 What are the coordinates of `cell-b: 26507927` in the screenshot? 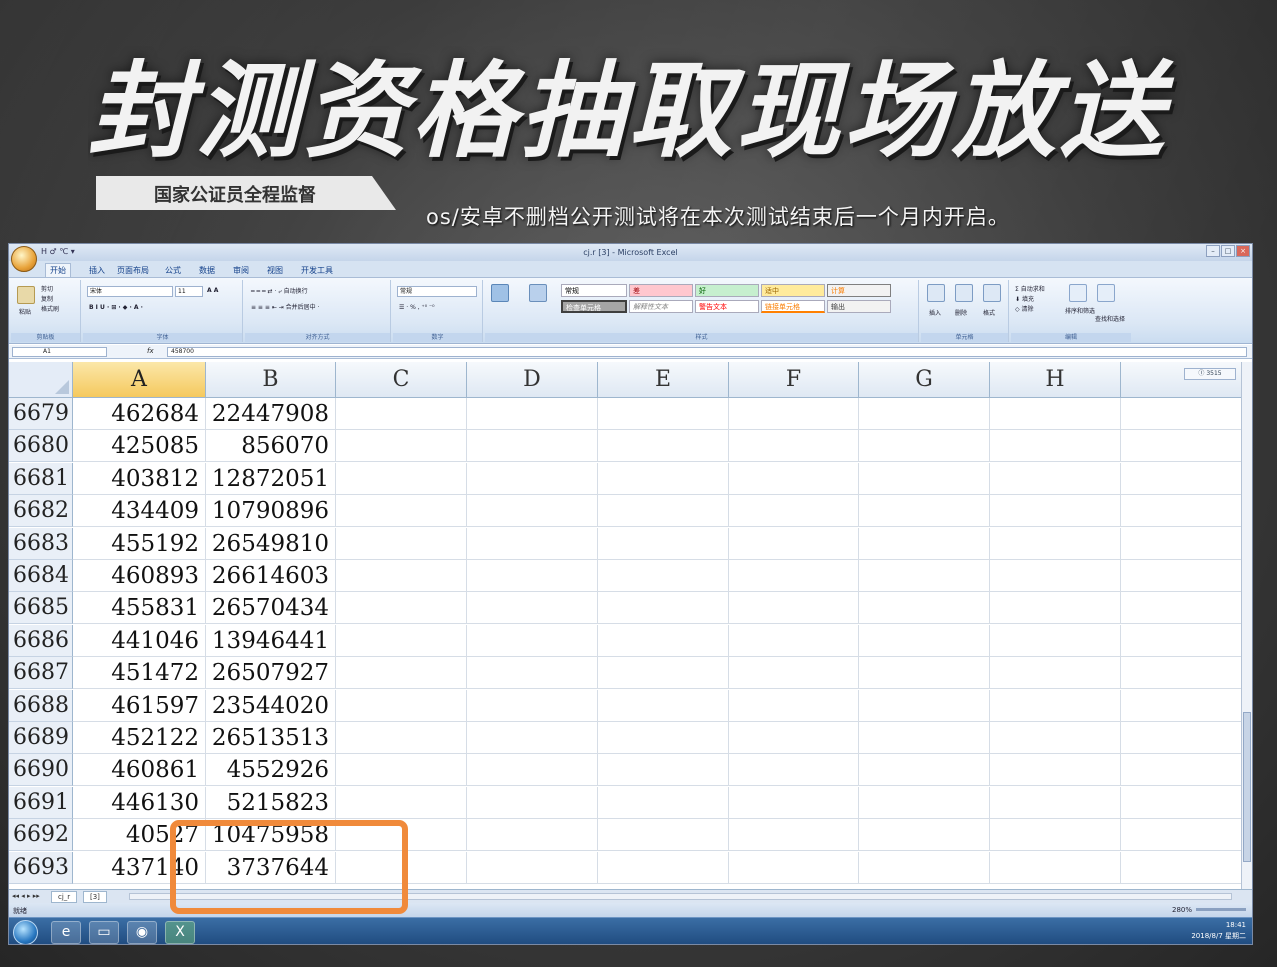 It's located at (271, 673).